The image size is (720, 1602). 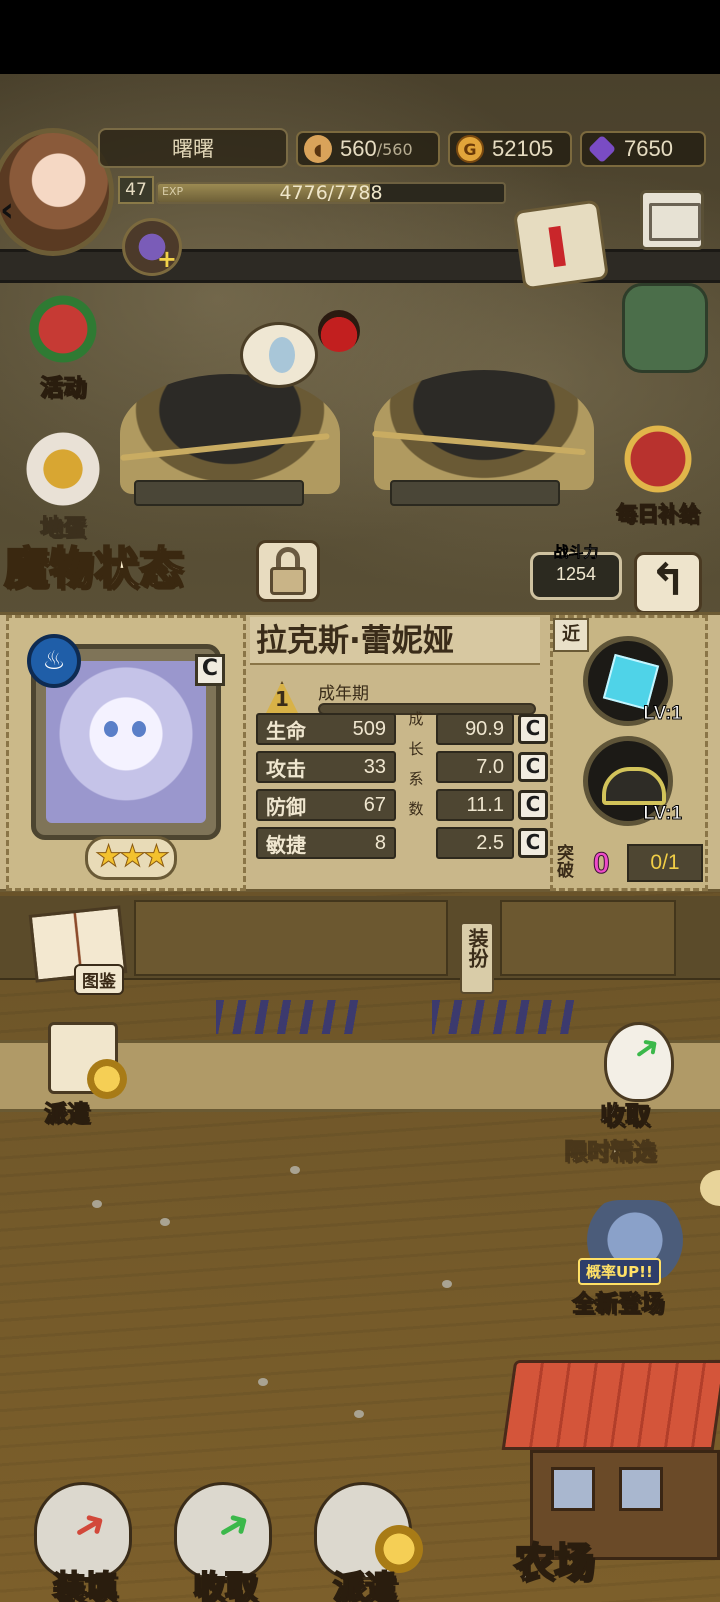 I want to click on growth-char: 长, so click(x=416, y=749).